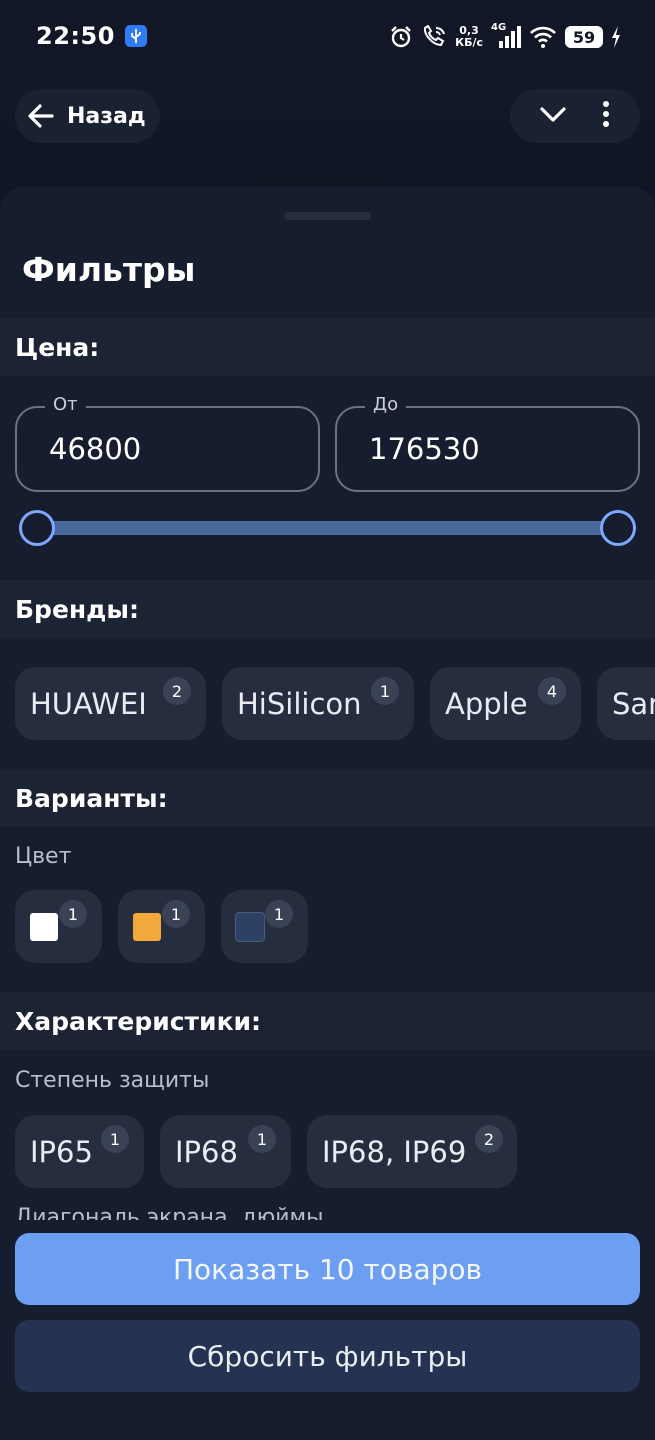 This screenshot has height=1440, width=655. What do you see at coordinates (37, 528) in the screenshot?
I see `price-range-min-thumb` at bounding box center [37, 528].